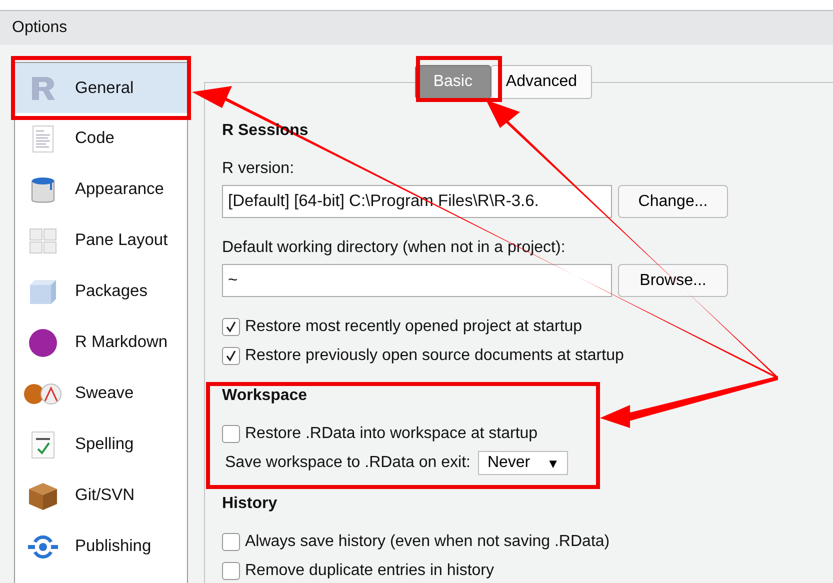 This screenshot has width=833, height=583. What do you see at coordinates (101, 87) in the screenshot?
I see `sidebar-item: General` at bounding box center [101, 87].